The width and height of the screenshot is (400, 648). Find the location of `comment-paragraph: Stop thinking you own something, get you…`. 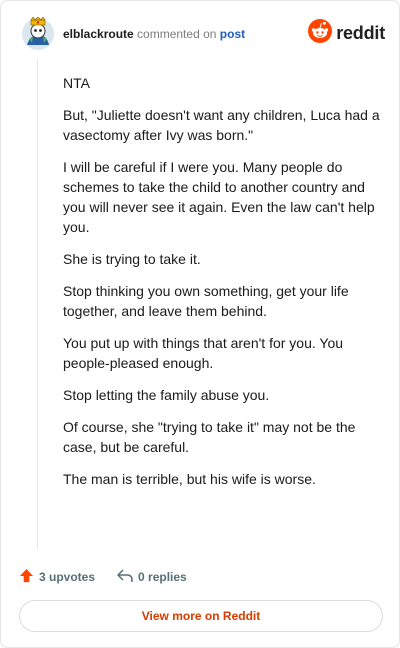

comment-paragraph: Stop thinking you own something, get you… is located at coordinates (206, 301).